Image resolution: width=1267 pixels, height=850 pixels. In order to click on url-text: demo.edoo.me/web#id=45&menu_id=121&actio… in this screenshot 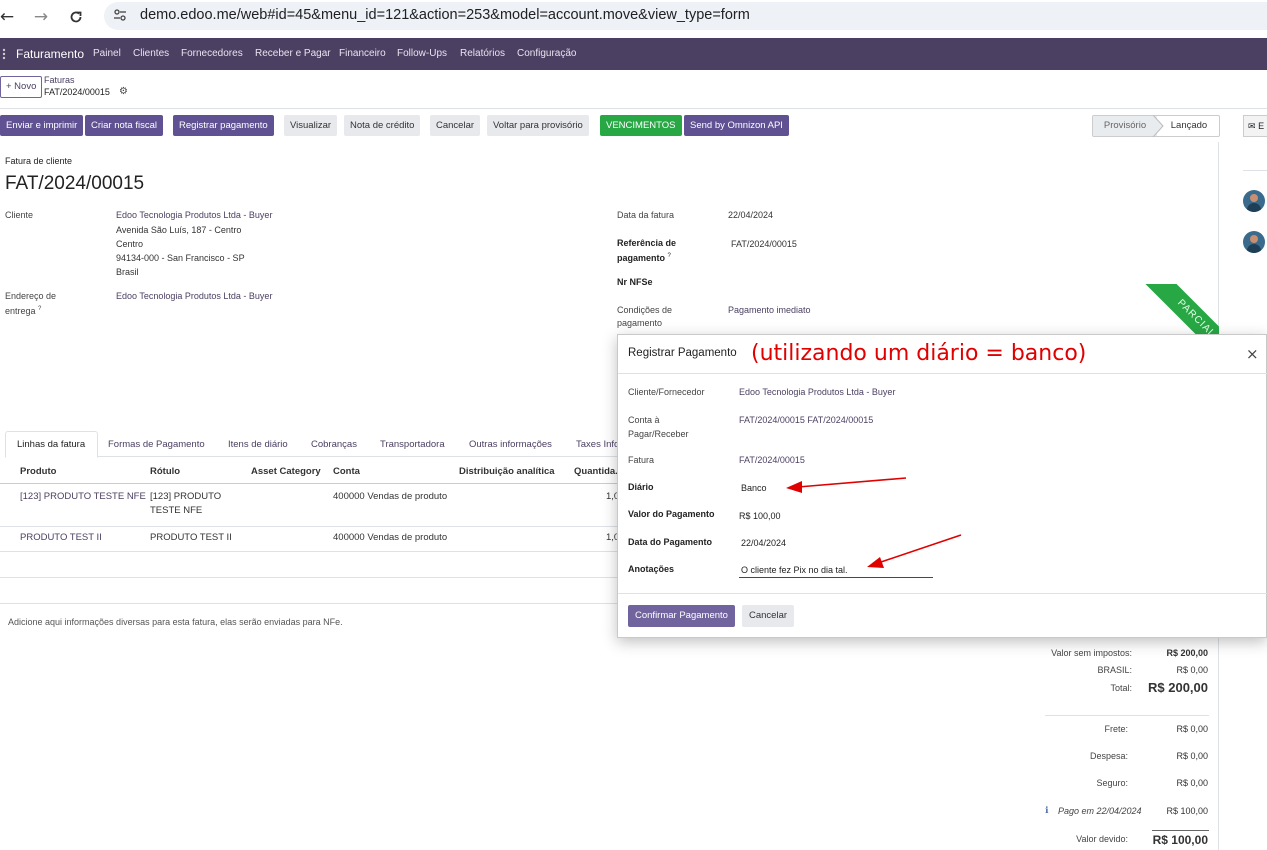, I will do `click(445, 15)`.